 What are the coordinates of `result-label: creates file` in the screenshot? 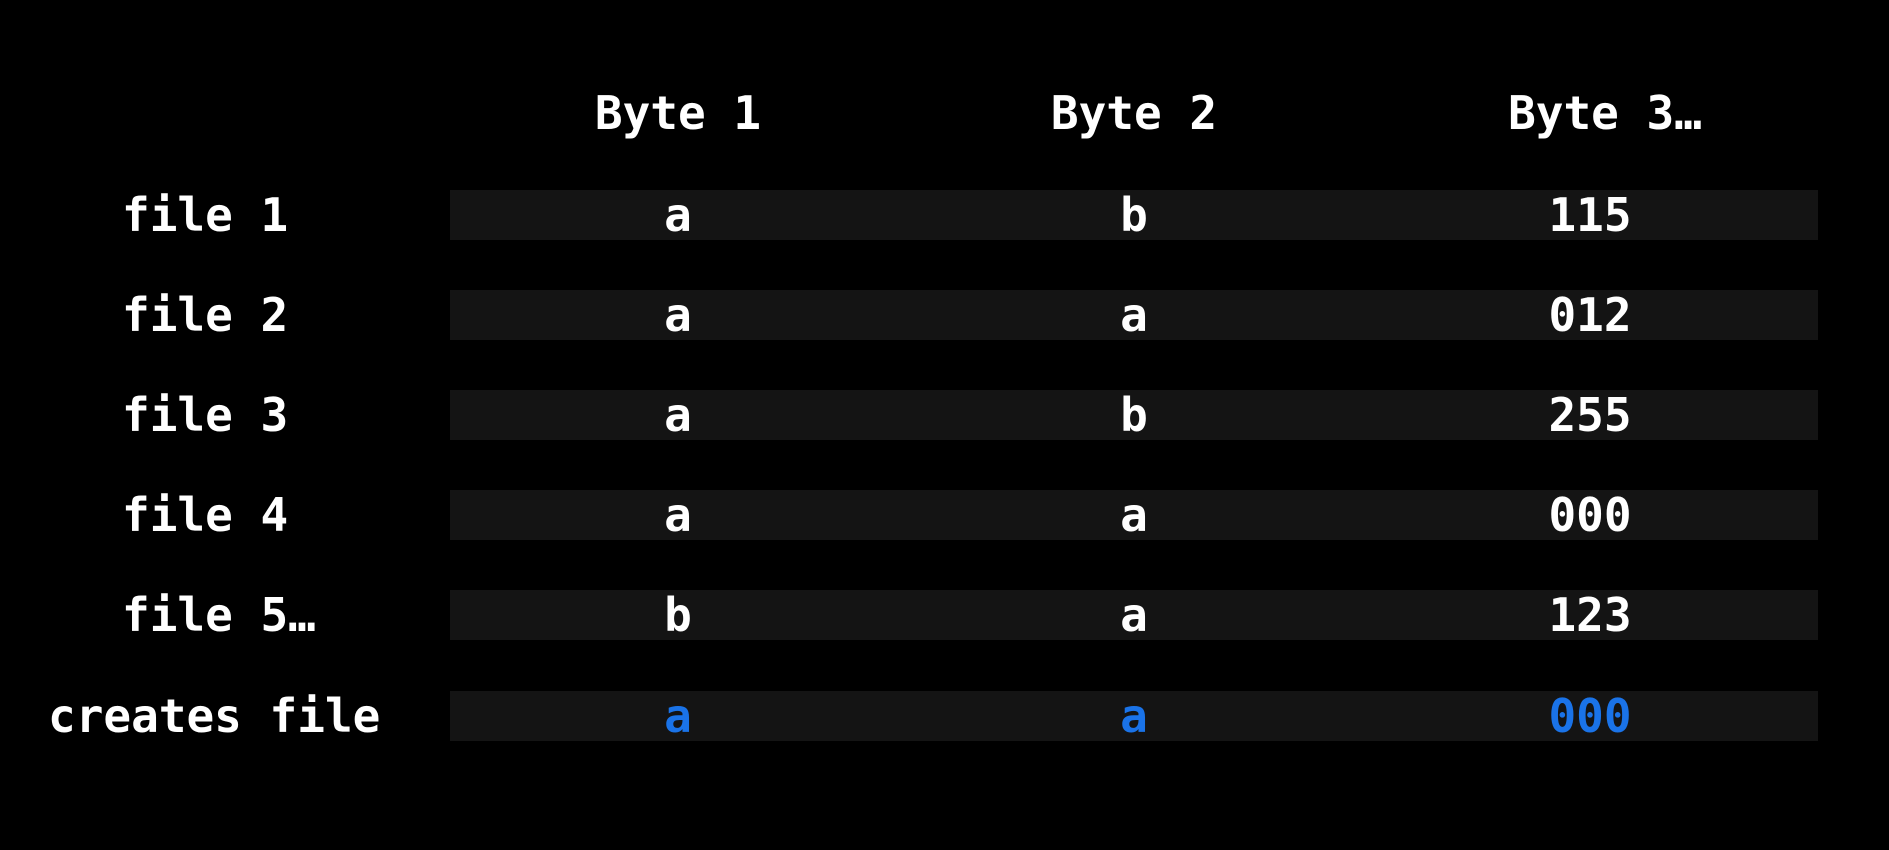 It's located at (214, 716).